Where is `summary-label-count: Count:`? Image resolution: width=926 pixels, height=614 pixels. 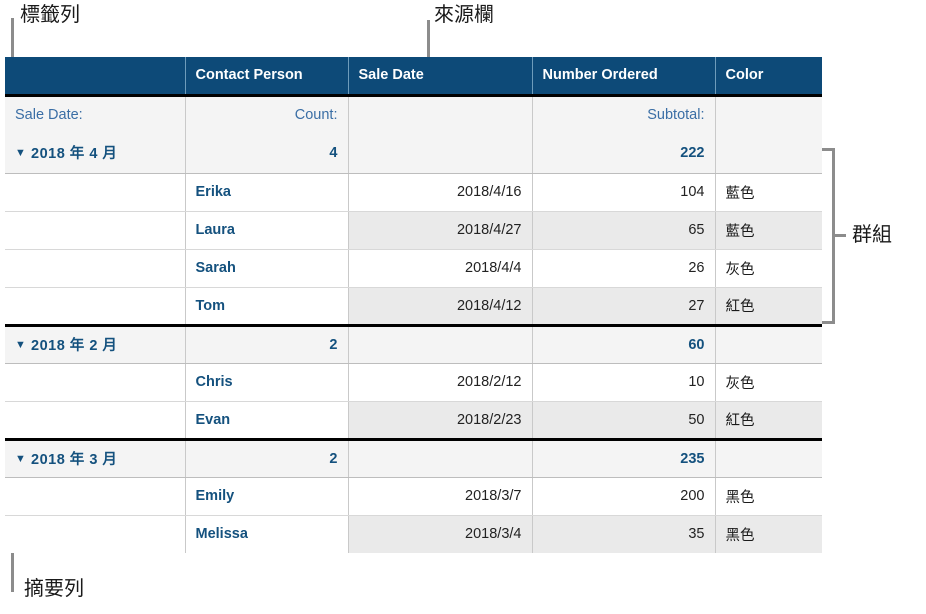 summary-label-count: Count: is located at coordinates (316, 114).